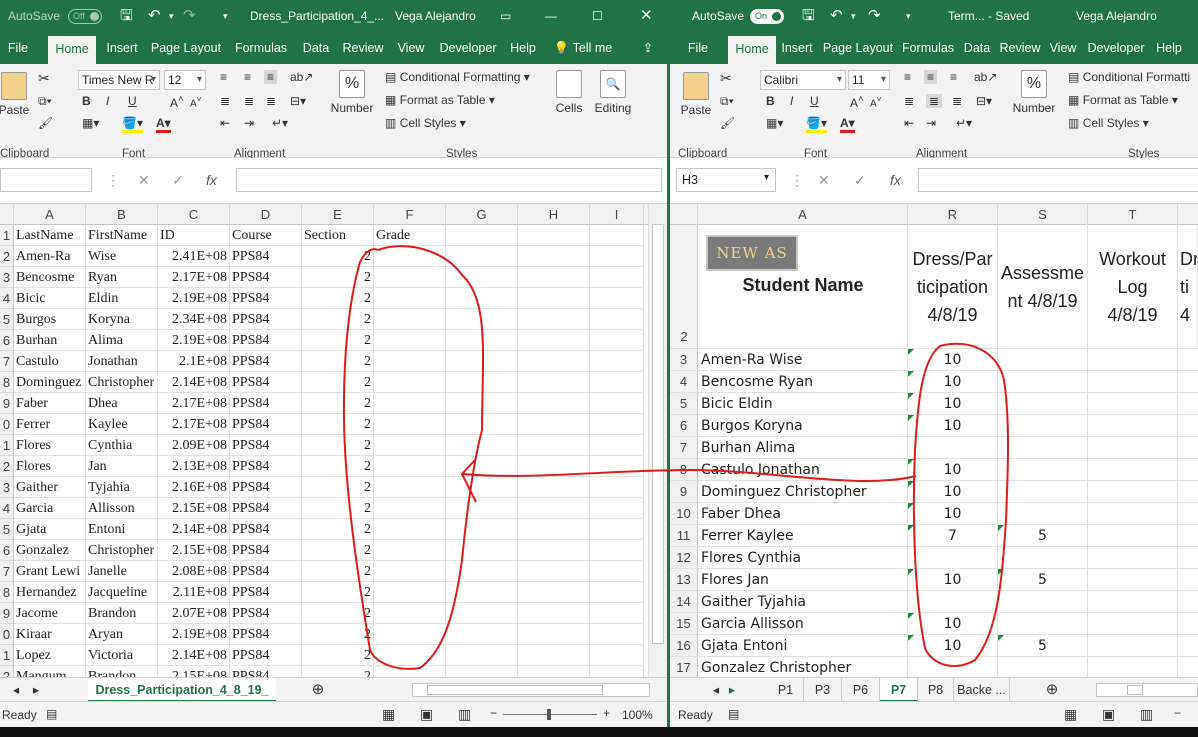 The height and width of the screenshot is (737, 1198). What do you see at coordinates (50, 424) in the screenshot?
I see `left-cell: Ferrer` at bounding box center [50, 424].